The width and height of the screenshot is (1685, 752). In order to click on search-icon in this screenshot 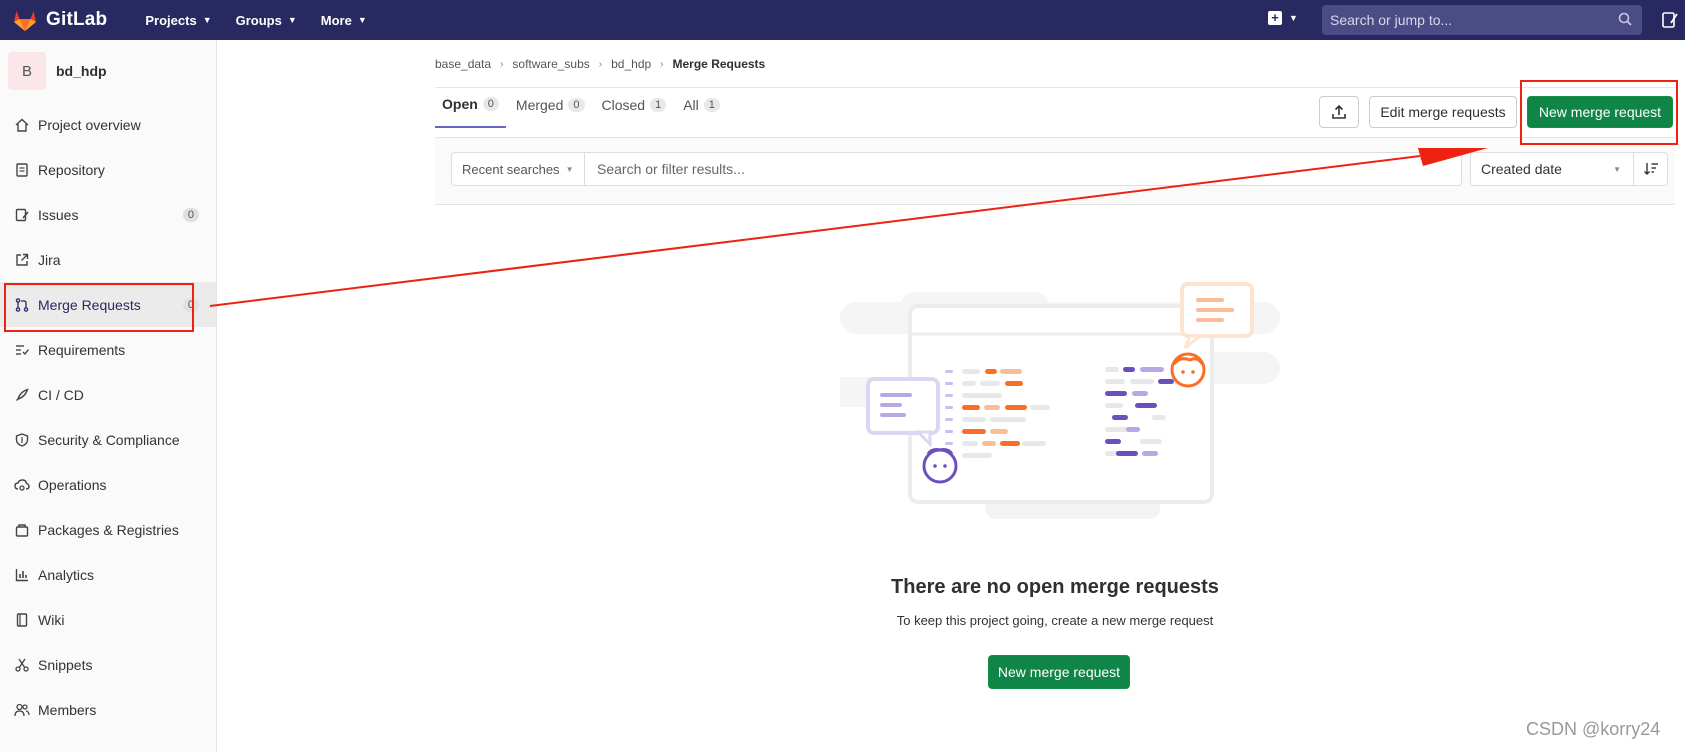, I will do `click(1625, 19)`.